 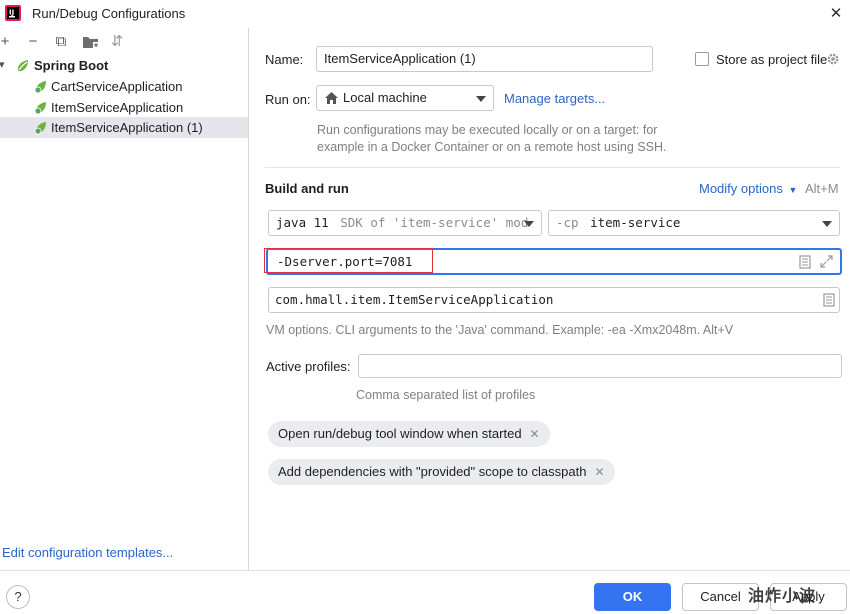 I want to click on window-title: Run/Debug Configurations, so click(x=109, y=13).